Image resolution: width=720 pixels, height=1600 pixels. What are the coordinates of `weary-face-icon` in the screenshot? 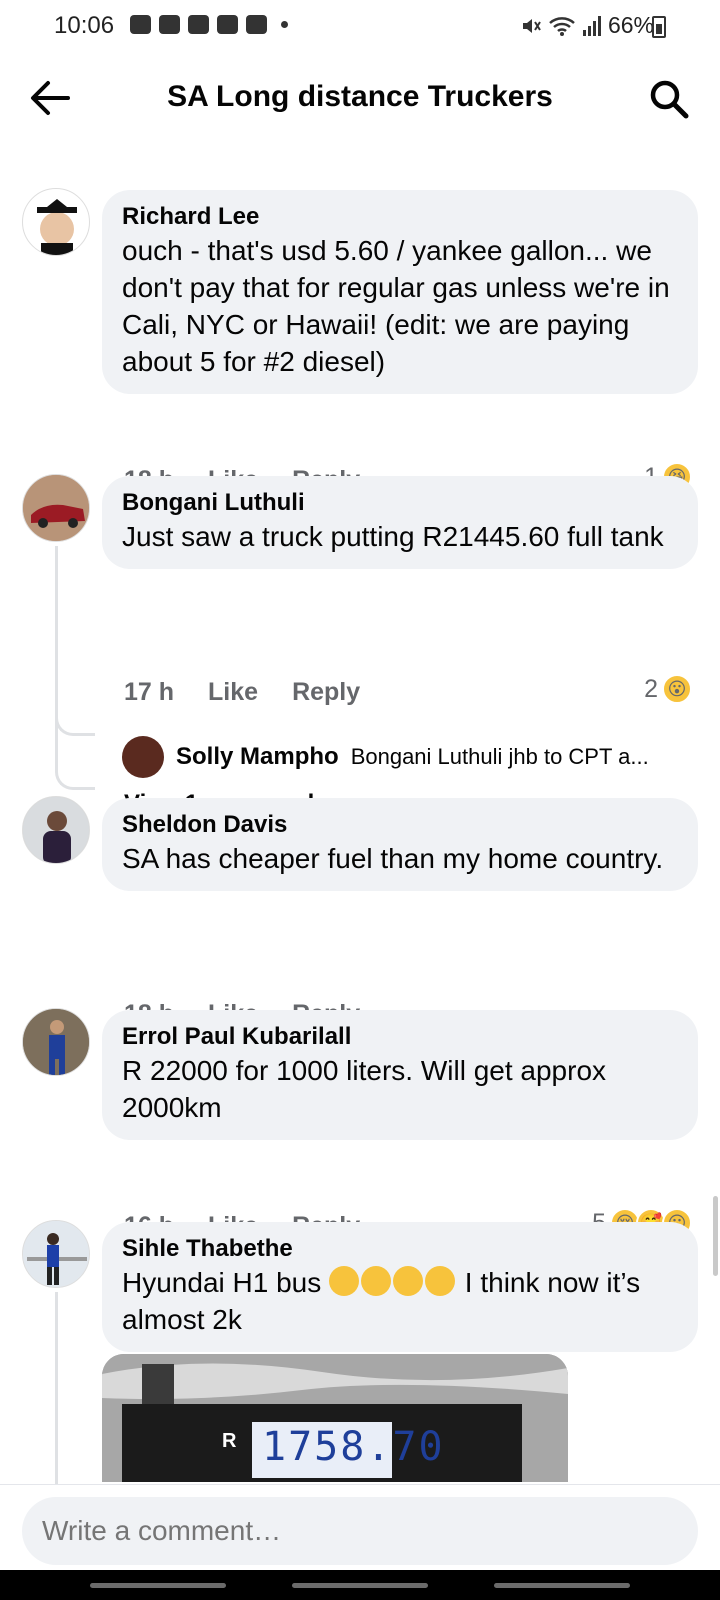 It's located at (344, 1281).